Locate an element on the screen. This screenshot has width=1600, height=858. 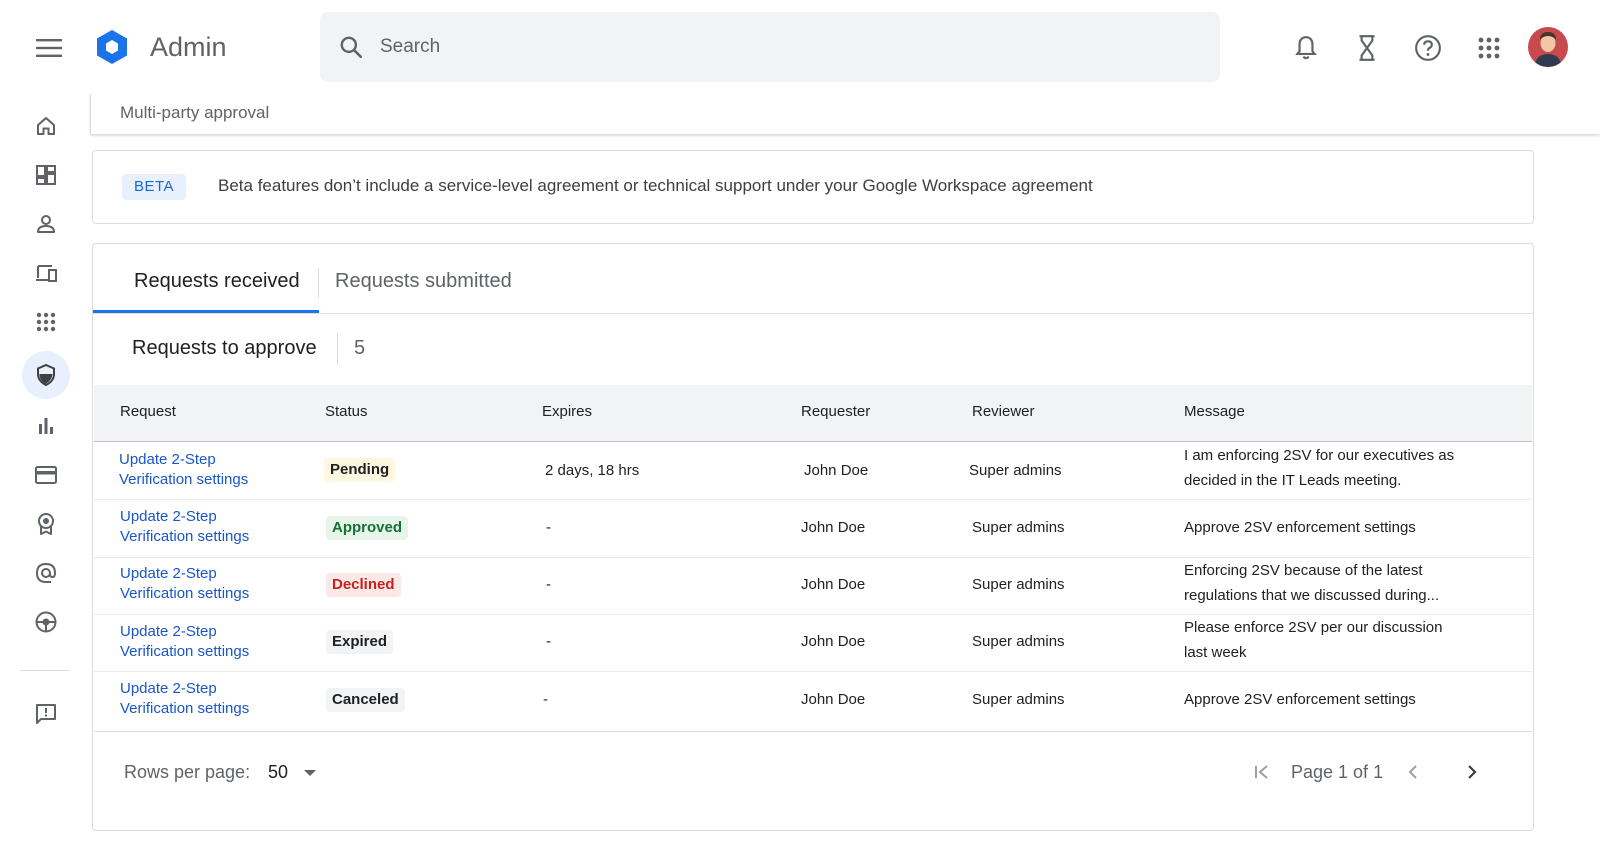
page-indicator: Page 1 of 1 is located at coordinates (1337, 772).